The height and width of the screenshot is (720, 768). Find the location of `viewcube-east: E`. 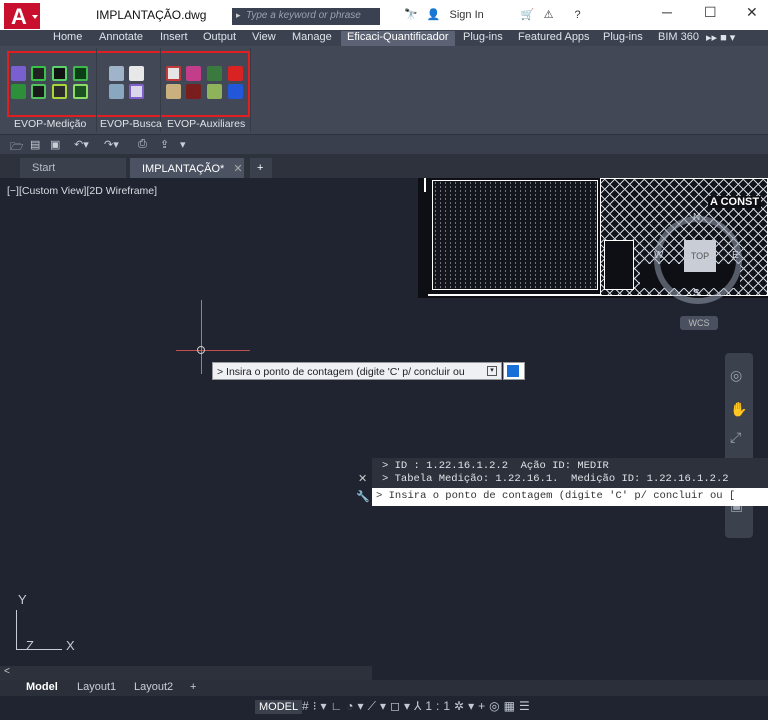

viewcube-east: E is located at coordinates (735, 255).